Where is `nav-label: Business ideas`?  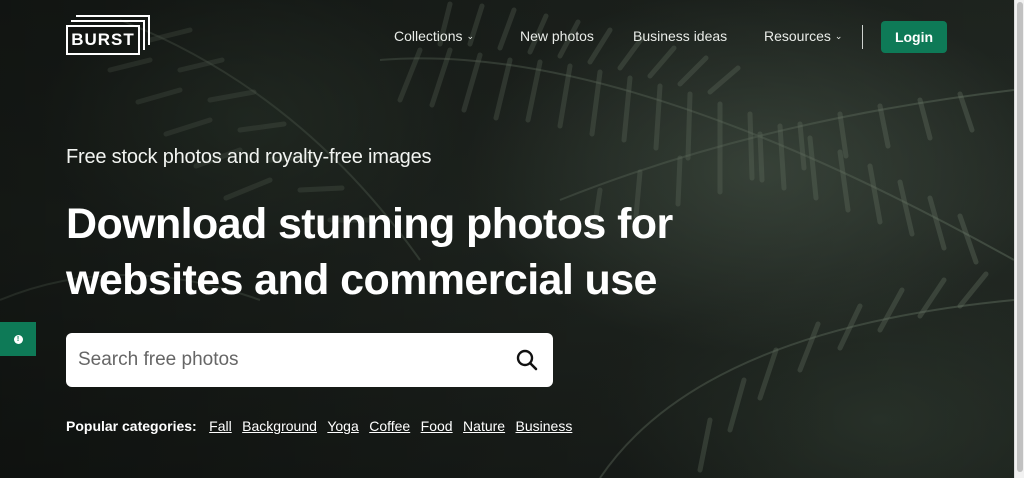
nav-label: Business ideas is located at coordinates (680, 36).